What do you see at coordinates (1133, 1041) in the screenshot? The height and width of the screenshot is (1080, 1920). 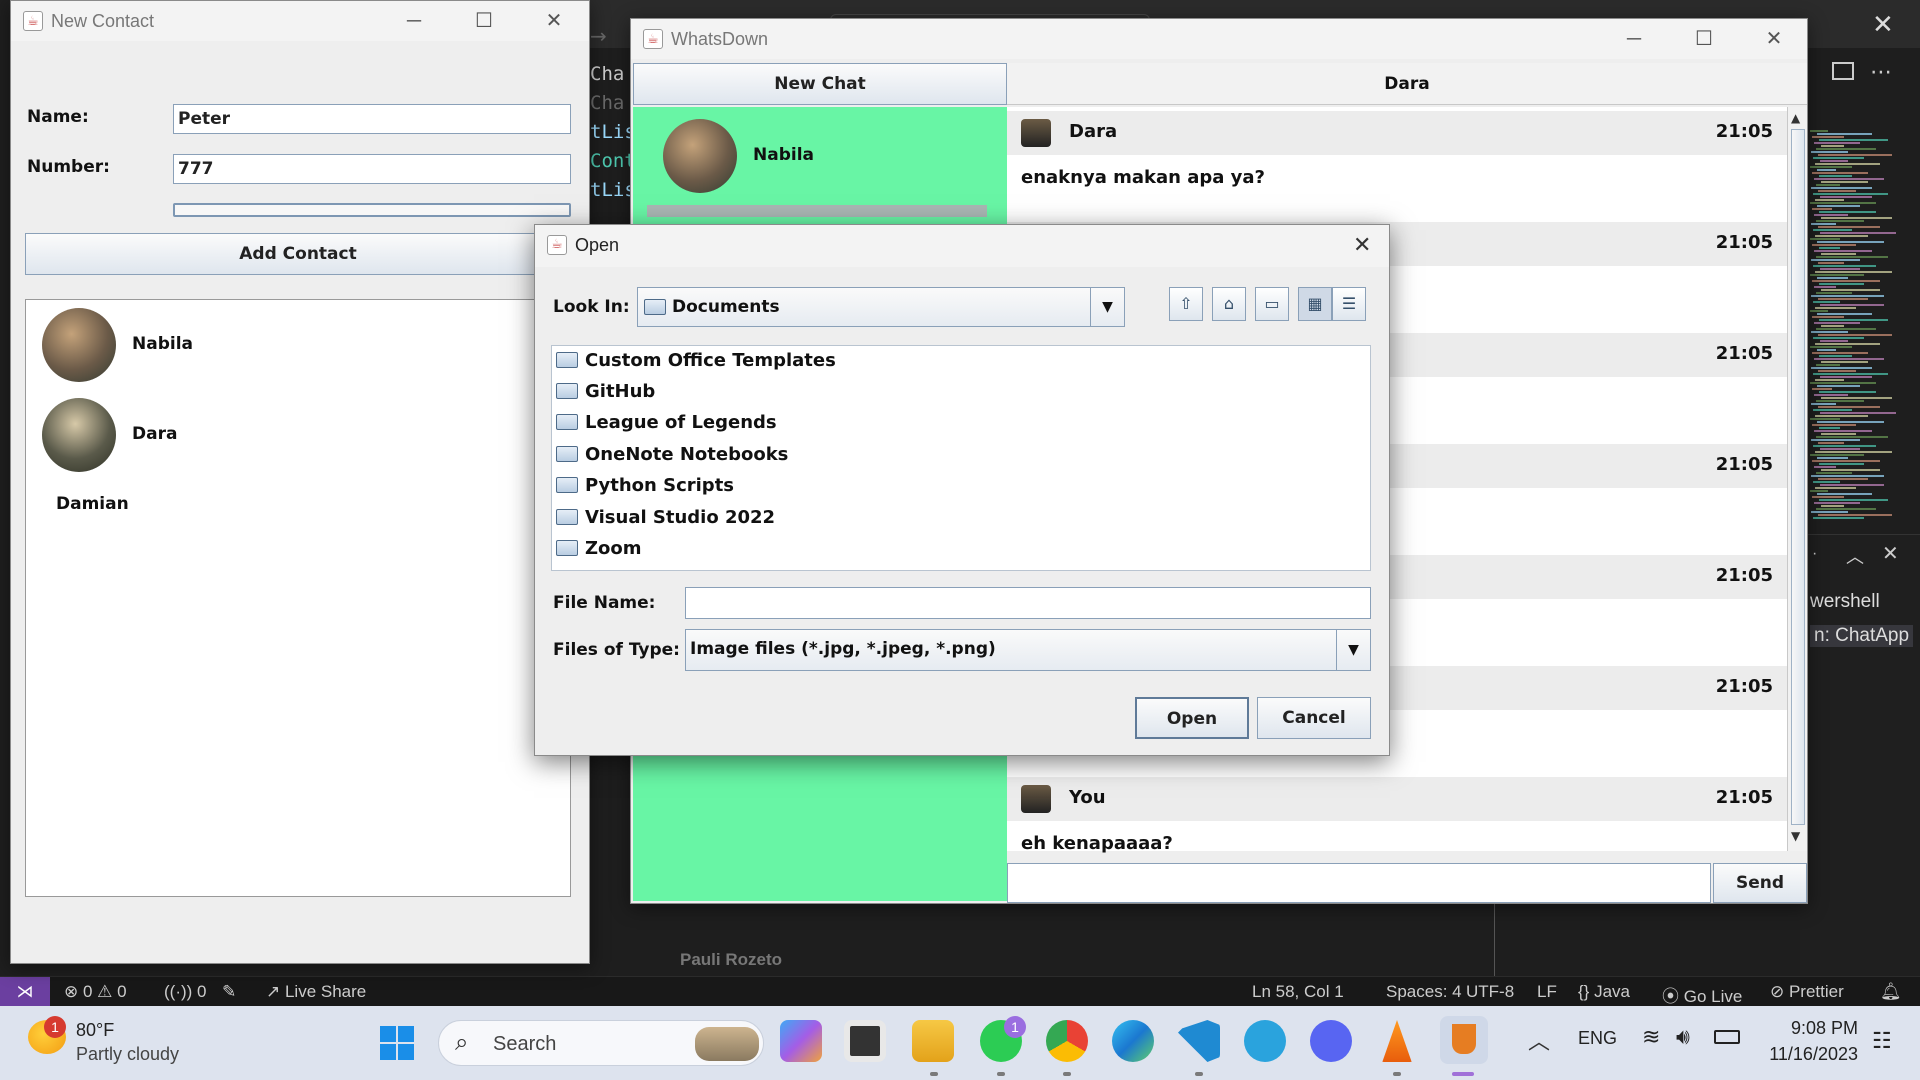 I see `edge-icon` at bounding box center [1133, 1041].